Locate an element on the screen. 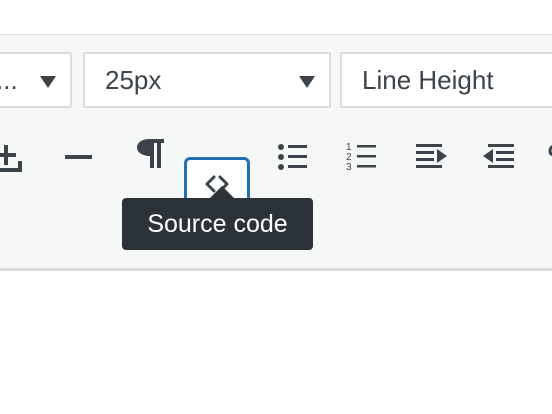 This screenshot has width=552, height=414. line-height-select: Line Height is located at coordinates (446, 80).